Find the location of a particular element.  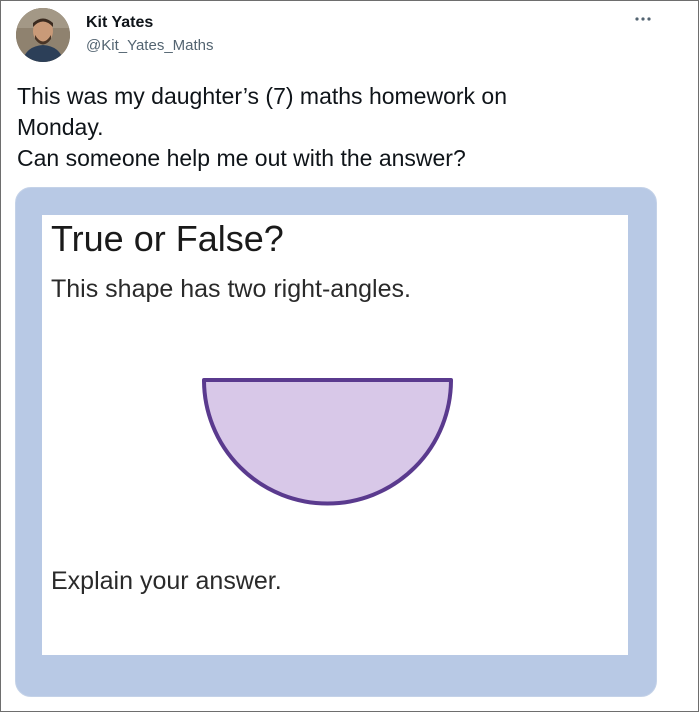

worksheet-title: True or False? is located at coordinates (167, 238).